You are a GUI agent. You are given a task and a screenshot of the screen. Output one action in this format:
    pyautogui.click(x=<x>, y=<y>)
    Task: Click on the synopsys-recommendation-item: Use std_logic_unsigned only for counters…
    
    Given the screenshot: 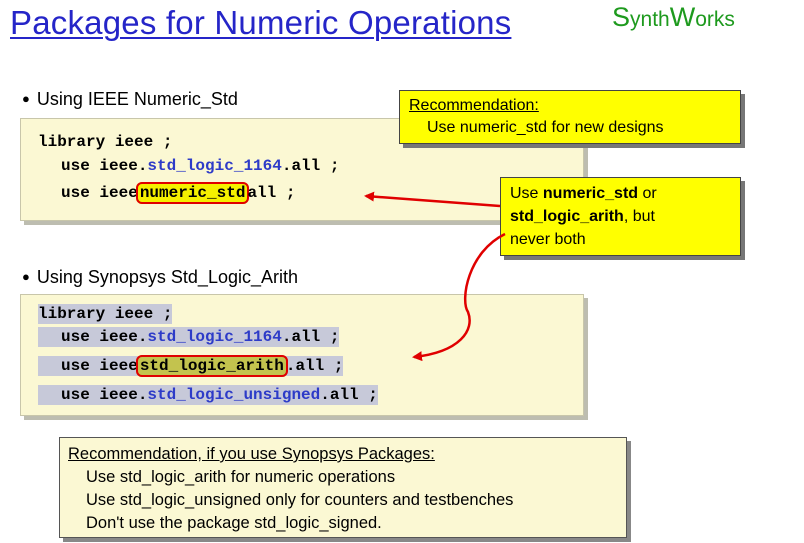 What is the action you would take?
    pyautogui.click(x=300, y=500)
    